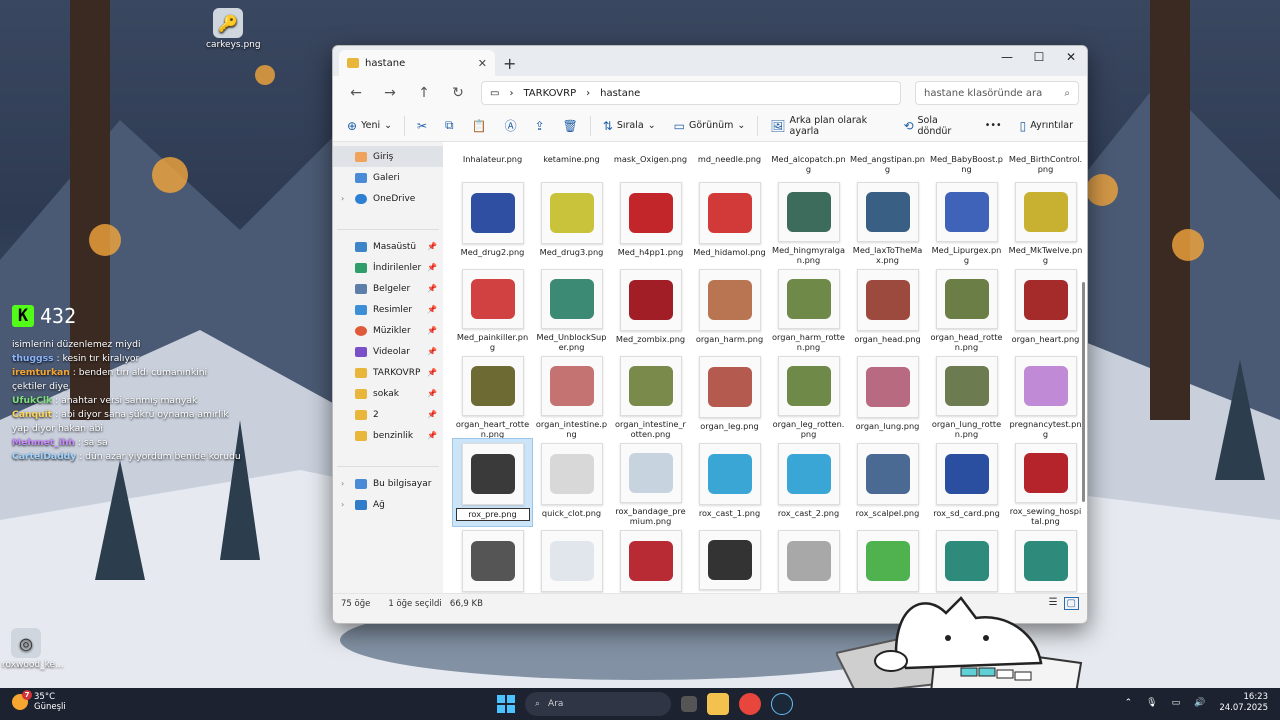 This screenshot has height=720, width=1280. I want to click on sidebar-item-videos: Videolar 📌, so click(388, 351).